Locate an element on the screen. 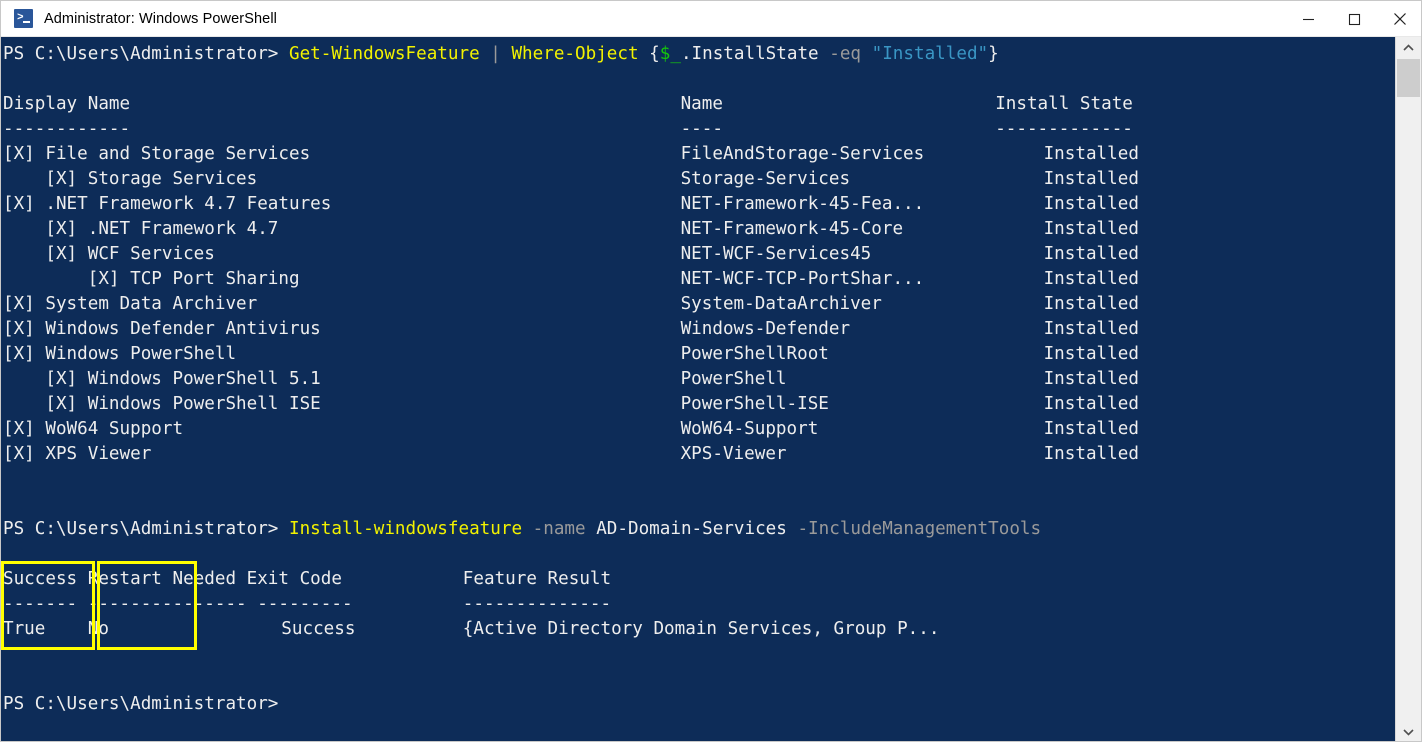  terminal-text: NET-WCF-Services45 is located at coordinates (776, 254).